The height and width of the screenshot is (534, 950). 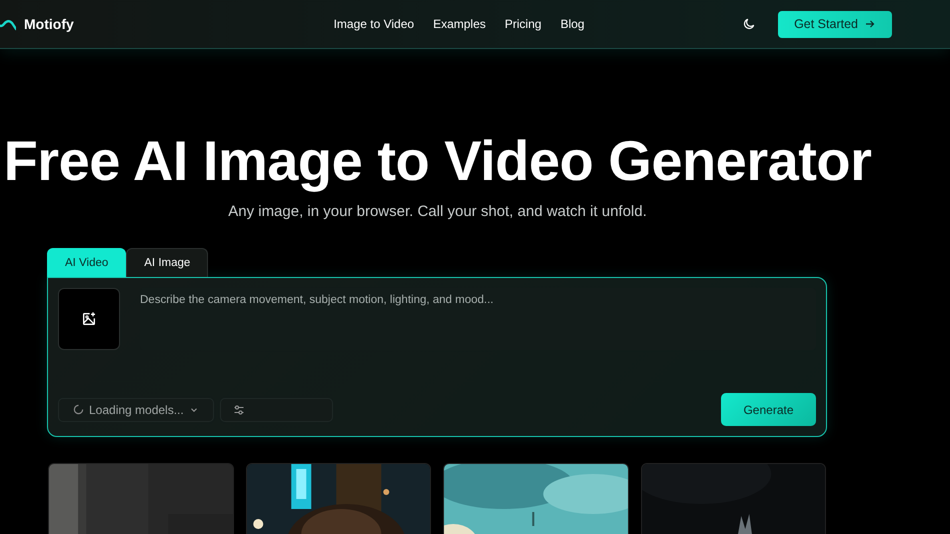 I want to click on wave-logo-icon, so click(x=8, y=24).